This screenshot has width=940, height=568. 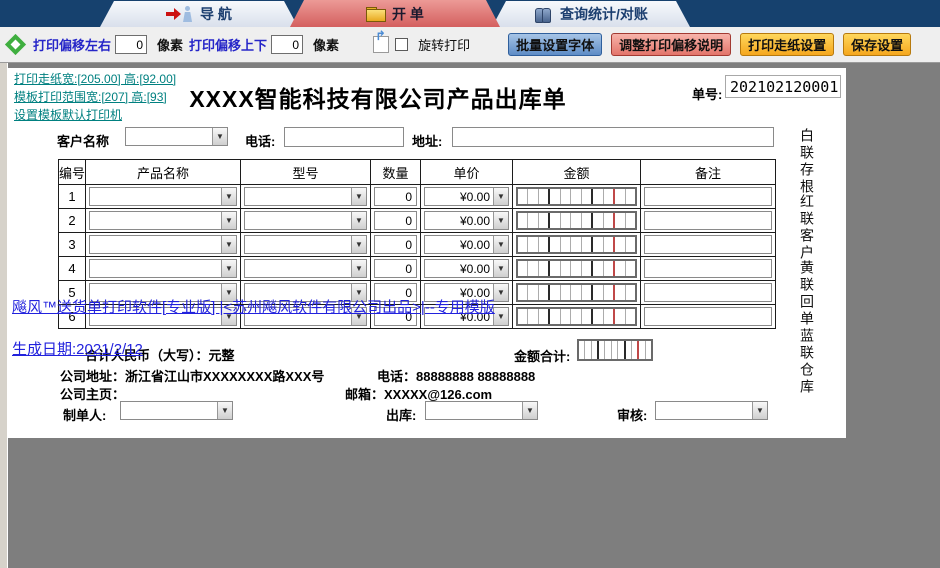 I want to click on copy-sheet-label: 白联存根, so click(x=807, y=162).